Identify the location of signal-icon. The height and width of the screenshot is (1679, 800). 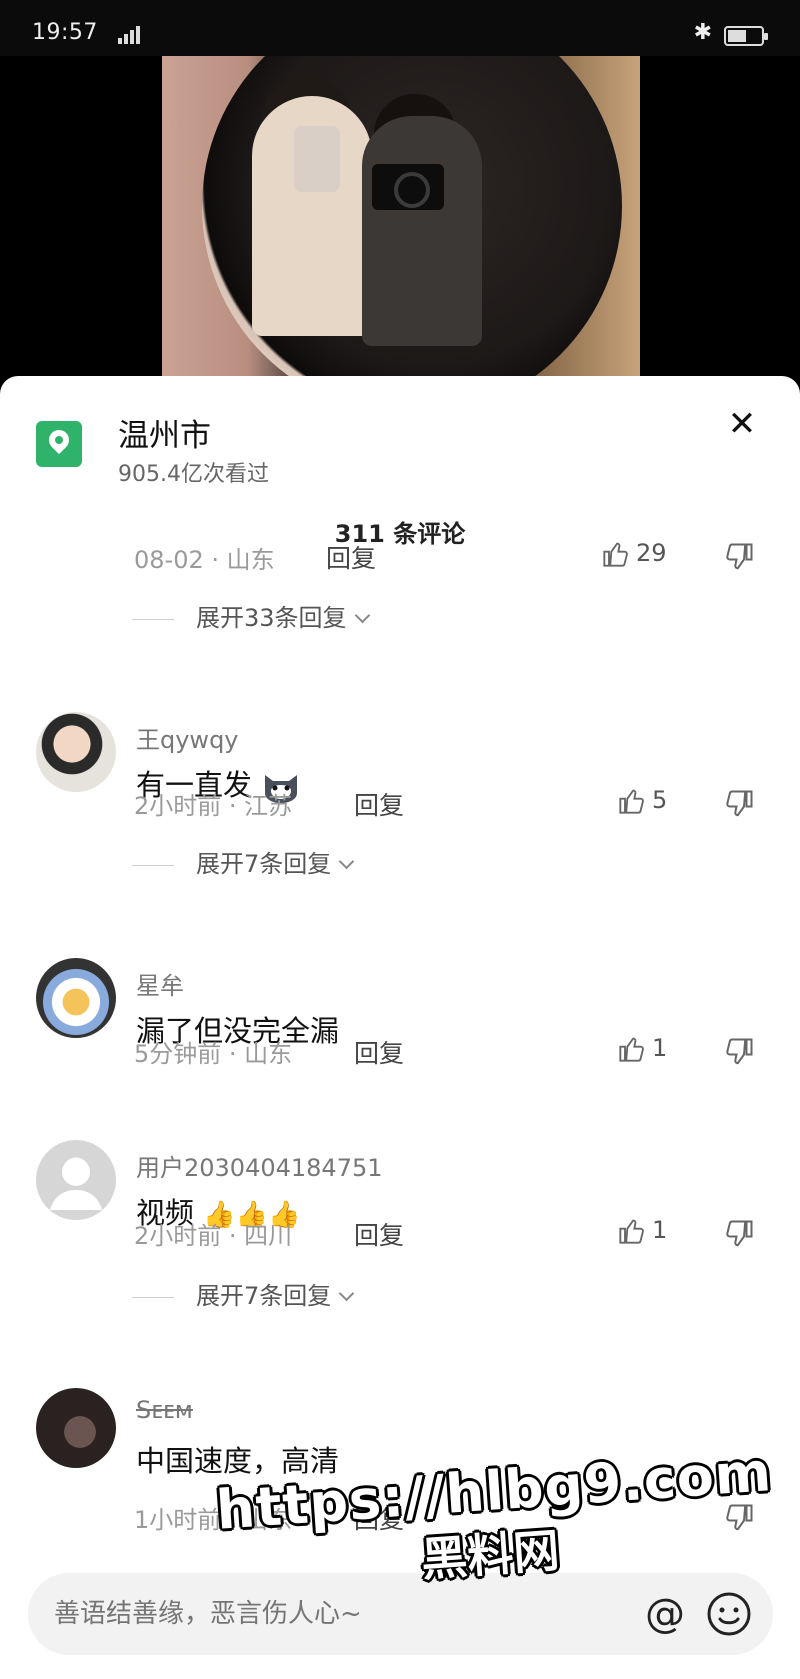
(131, 34).